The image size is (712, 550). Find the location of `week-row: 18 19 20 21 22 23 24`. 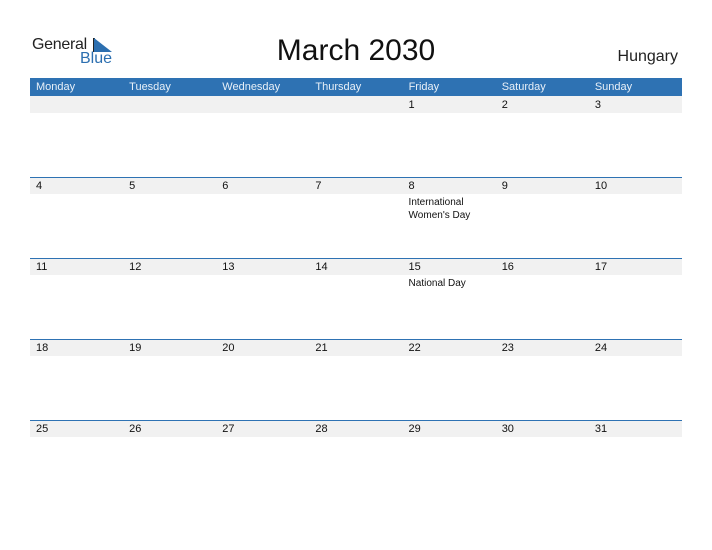

week-row: 18 19 20 21 22 23 24 is located at coordinates (356, 379).